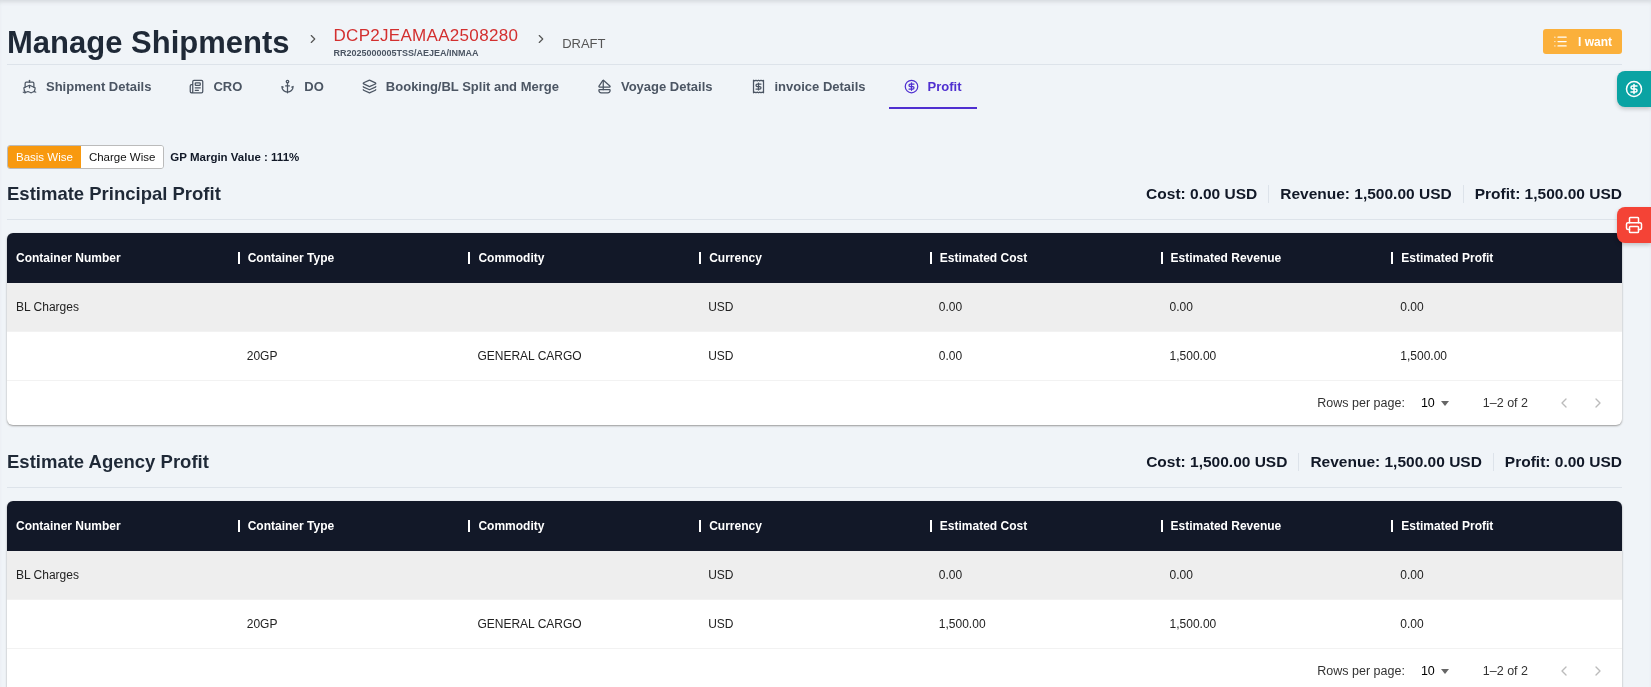  What do you see at coordinates (1217, 462) in the screenshot?
I see `total-text: Cost: 1,500.00 USD` at bounding box center [1217, 462].